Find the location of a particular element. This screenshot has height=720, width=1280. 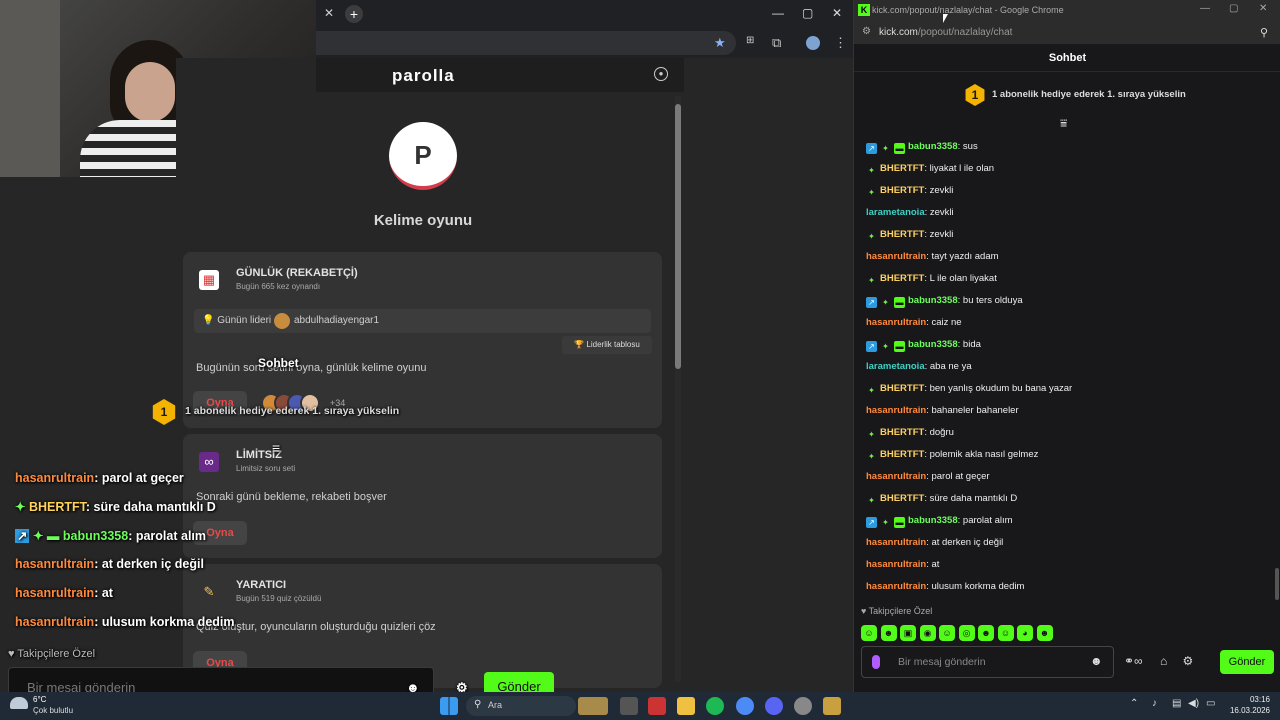

app-icon is located at coordinates (832, 706).